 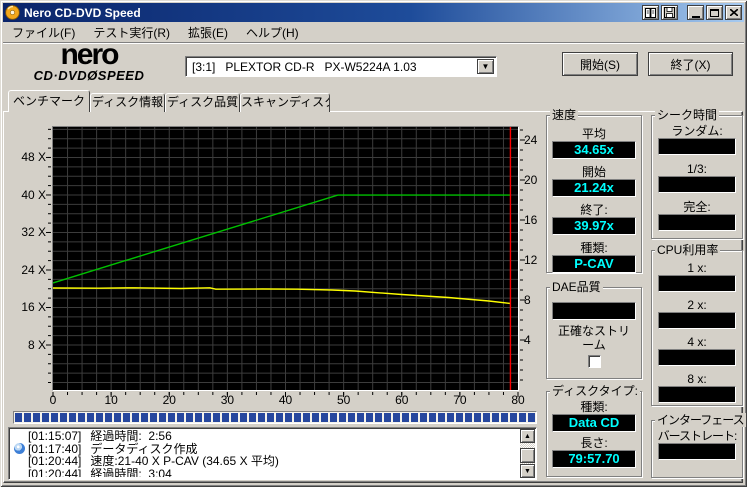 What do you see at coordinates (697, 283) in the screenshot?
I see `cpu-1x-display` at bounding box center [697, 283].